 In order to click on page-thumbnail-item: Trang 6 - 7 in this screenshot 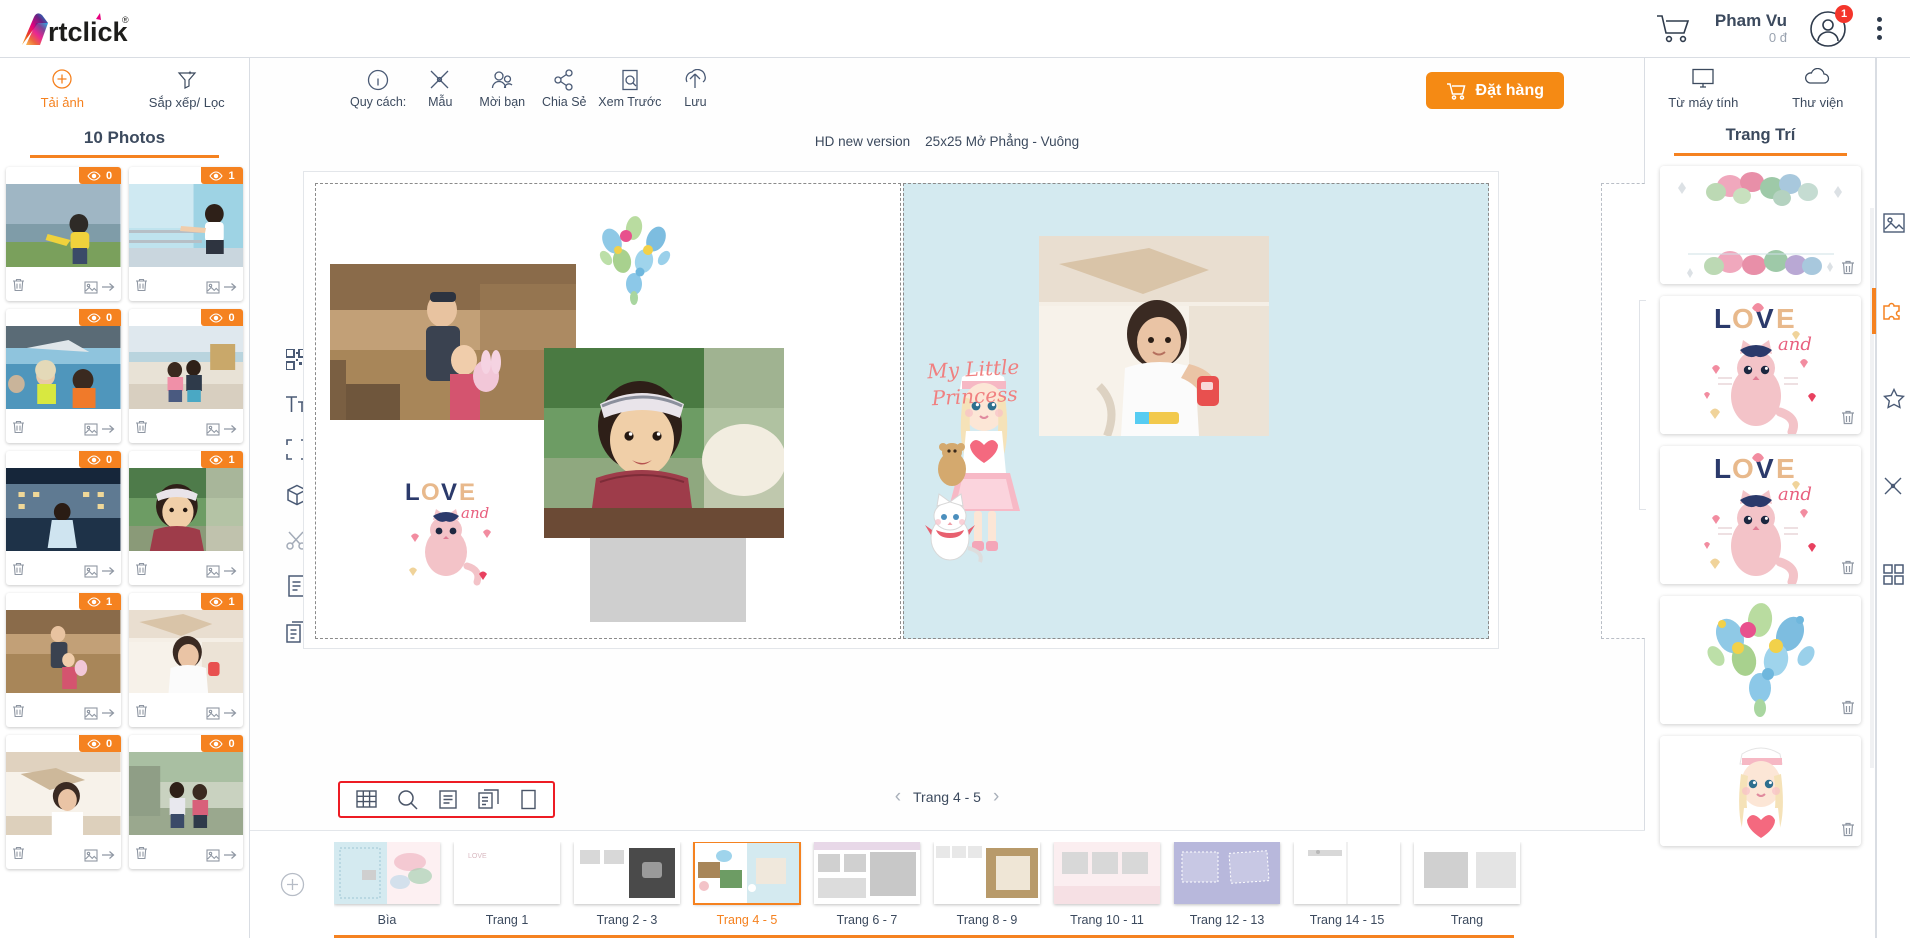, I will do `click(867, 884)`.